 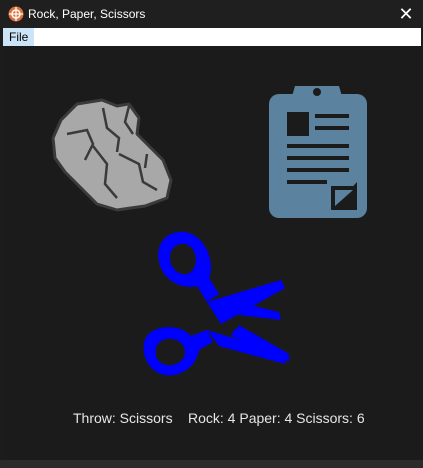 I want to click on score-label: Rock: 4 Paper: 4 Scissors: 6, so click(x=276, y=418).